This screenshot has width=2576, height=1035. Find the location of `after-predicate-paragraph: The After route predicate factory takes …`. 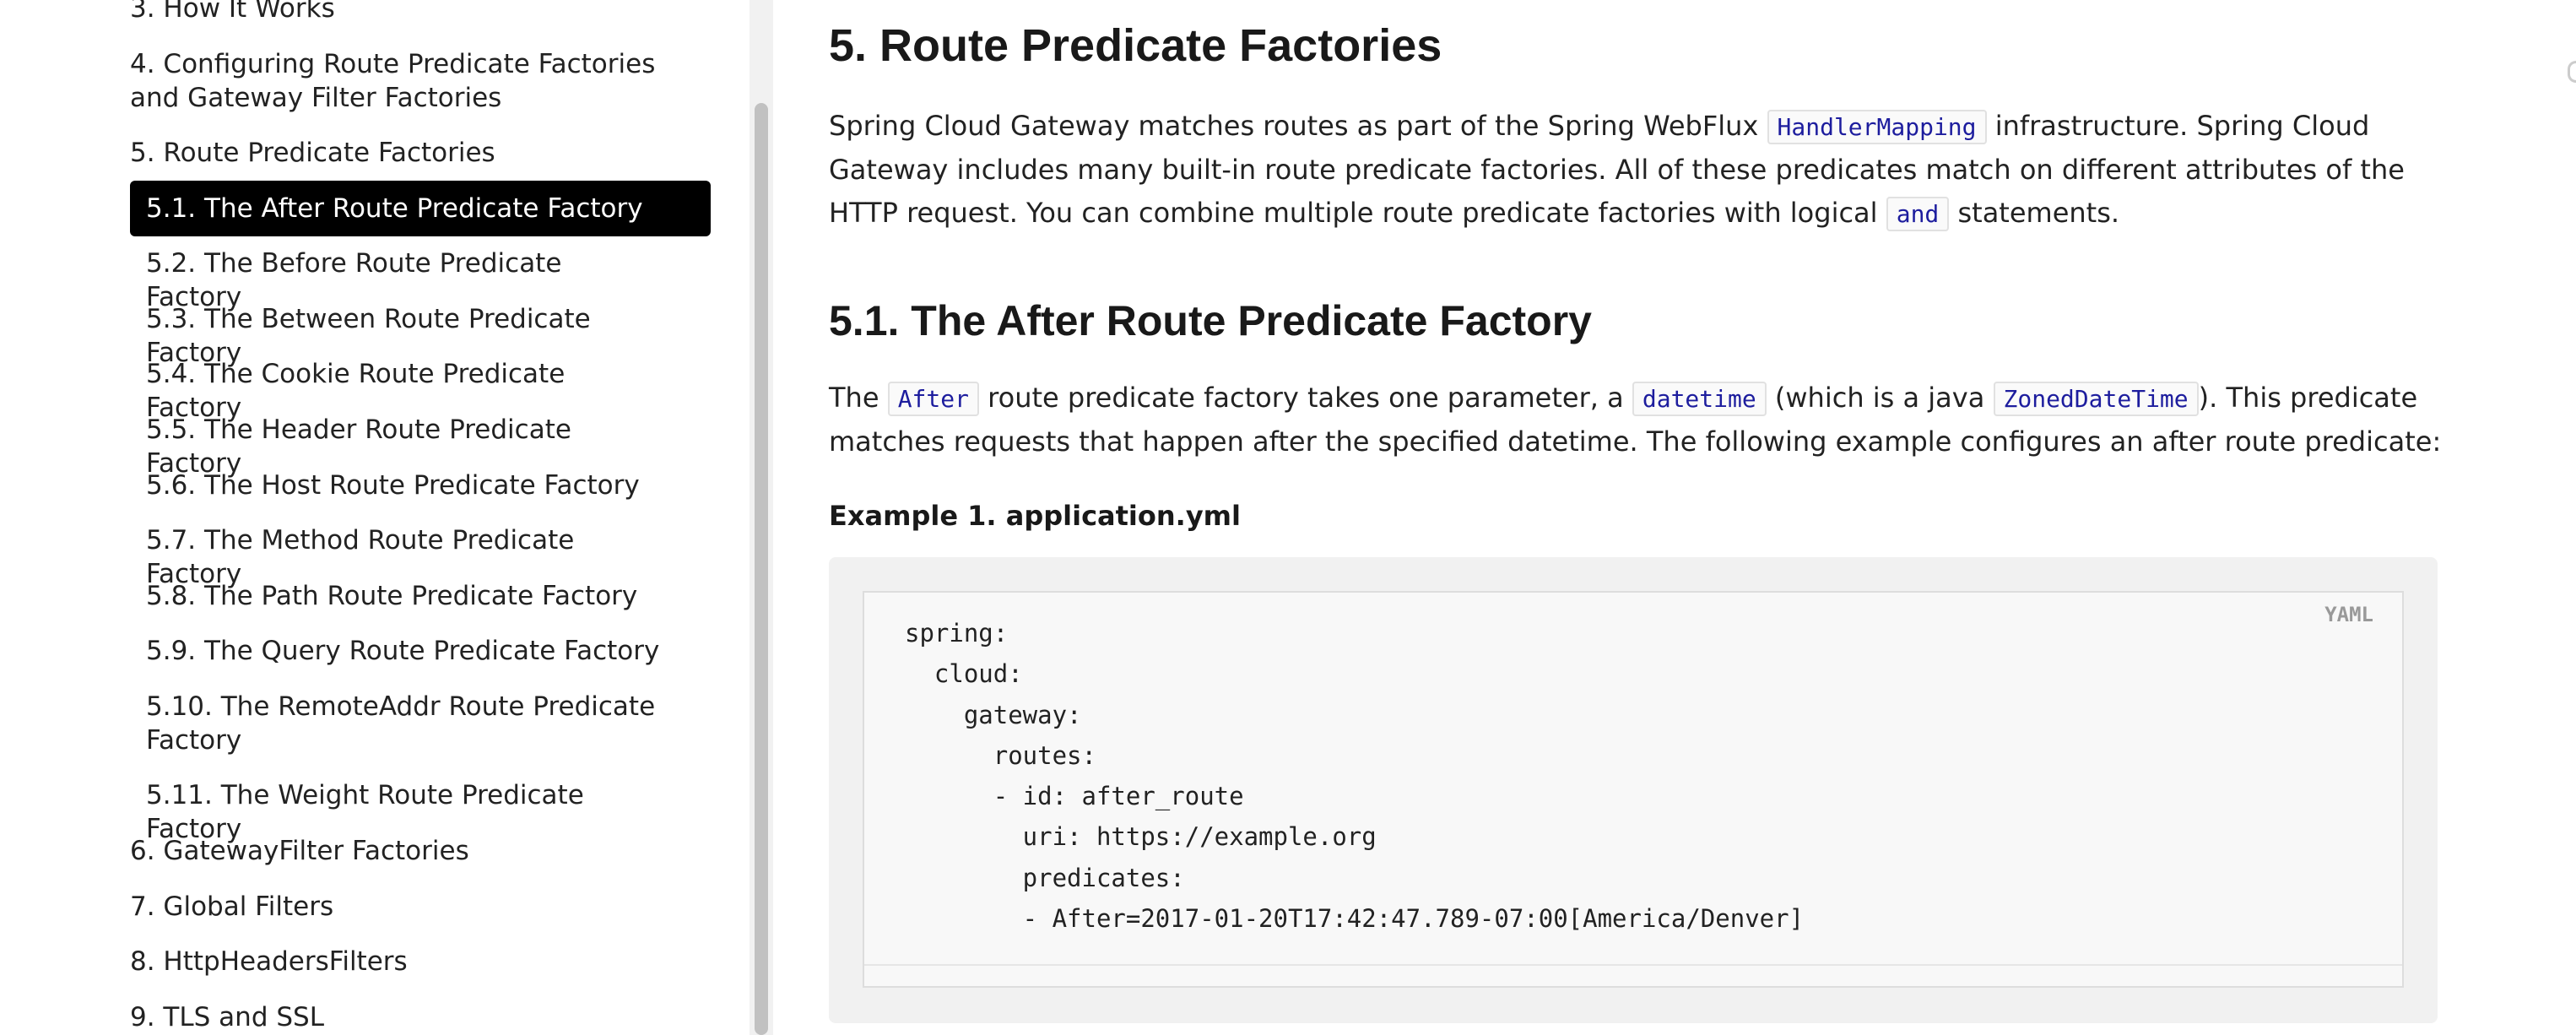

after-predicate-paragraph: The After route predicate factory takes … is located at coordinates (1639, 420).